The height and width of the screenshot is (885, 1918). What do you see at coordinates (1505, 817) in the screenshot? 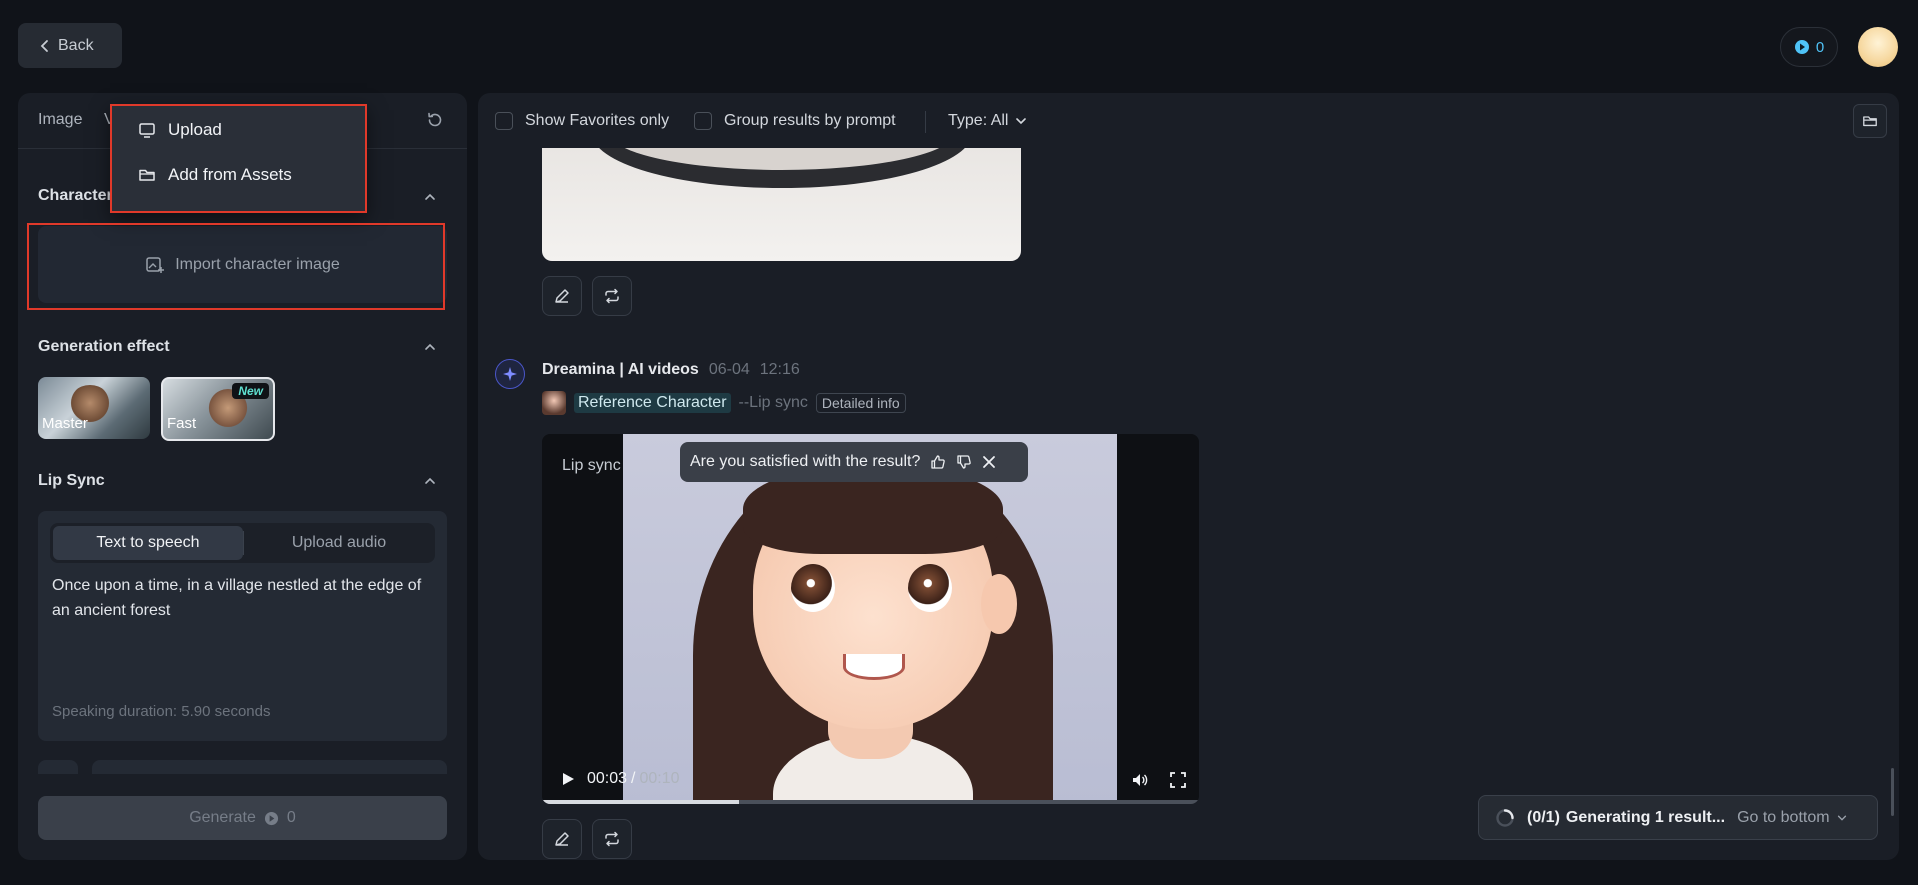
I see `spinner-icon` at bounding box center [1505, 817].